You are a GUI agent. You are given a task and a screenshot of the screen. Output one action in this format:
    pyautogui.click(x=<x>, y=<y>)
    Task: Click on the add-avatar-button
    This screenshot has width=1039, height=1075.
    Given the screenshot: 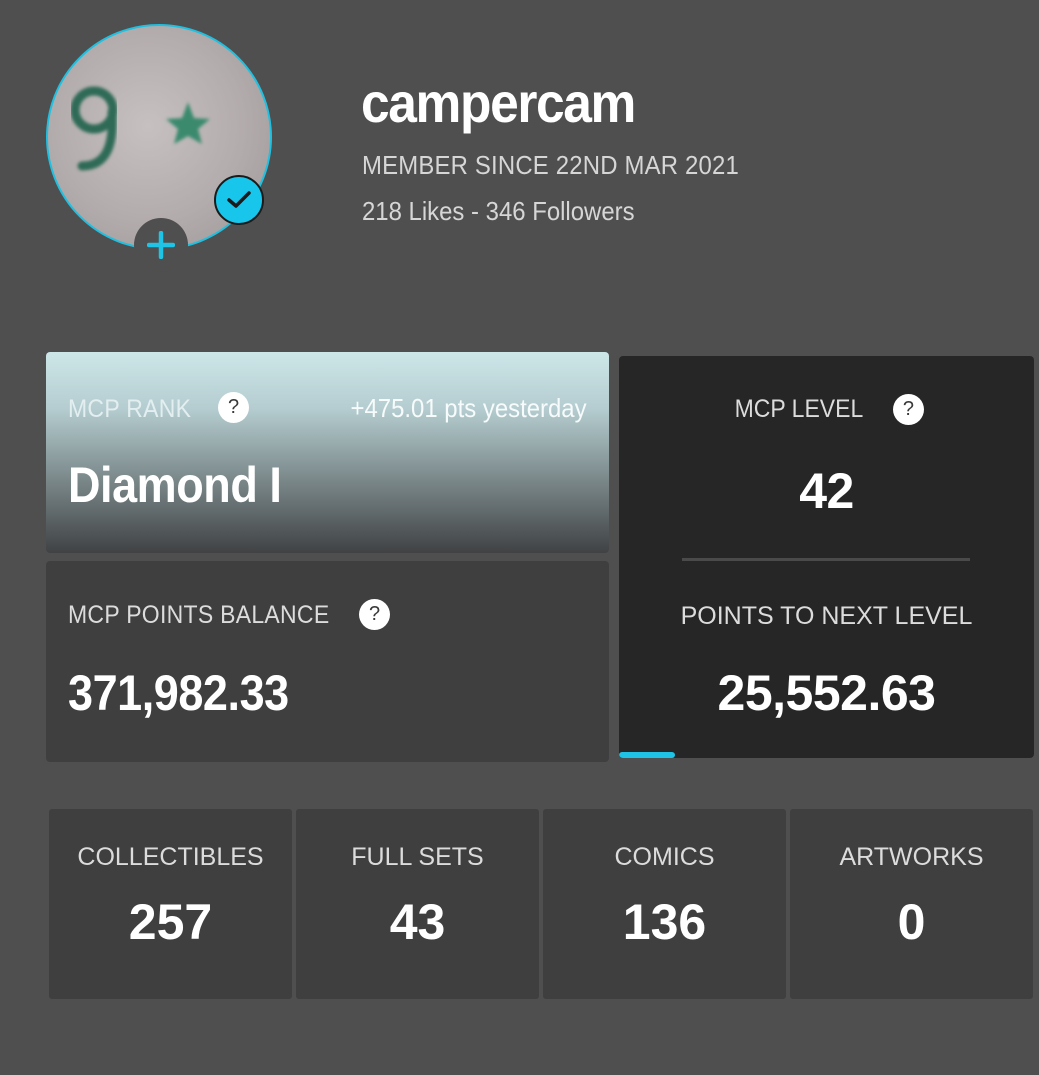 What is the action you would take?
    pyautogui.click(x=161, y=245)
    